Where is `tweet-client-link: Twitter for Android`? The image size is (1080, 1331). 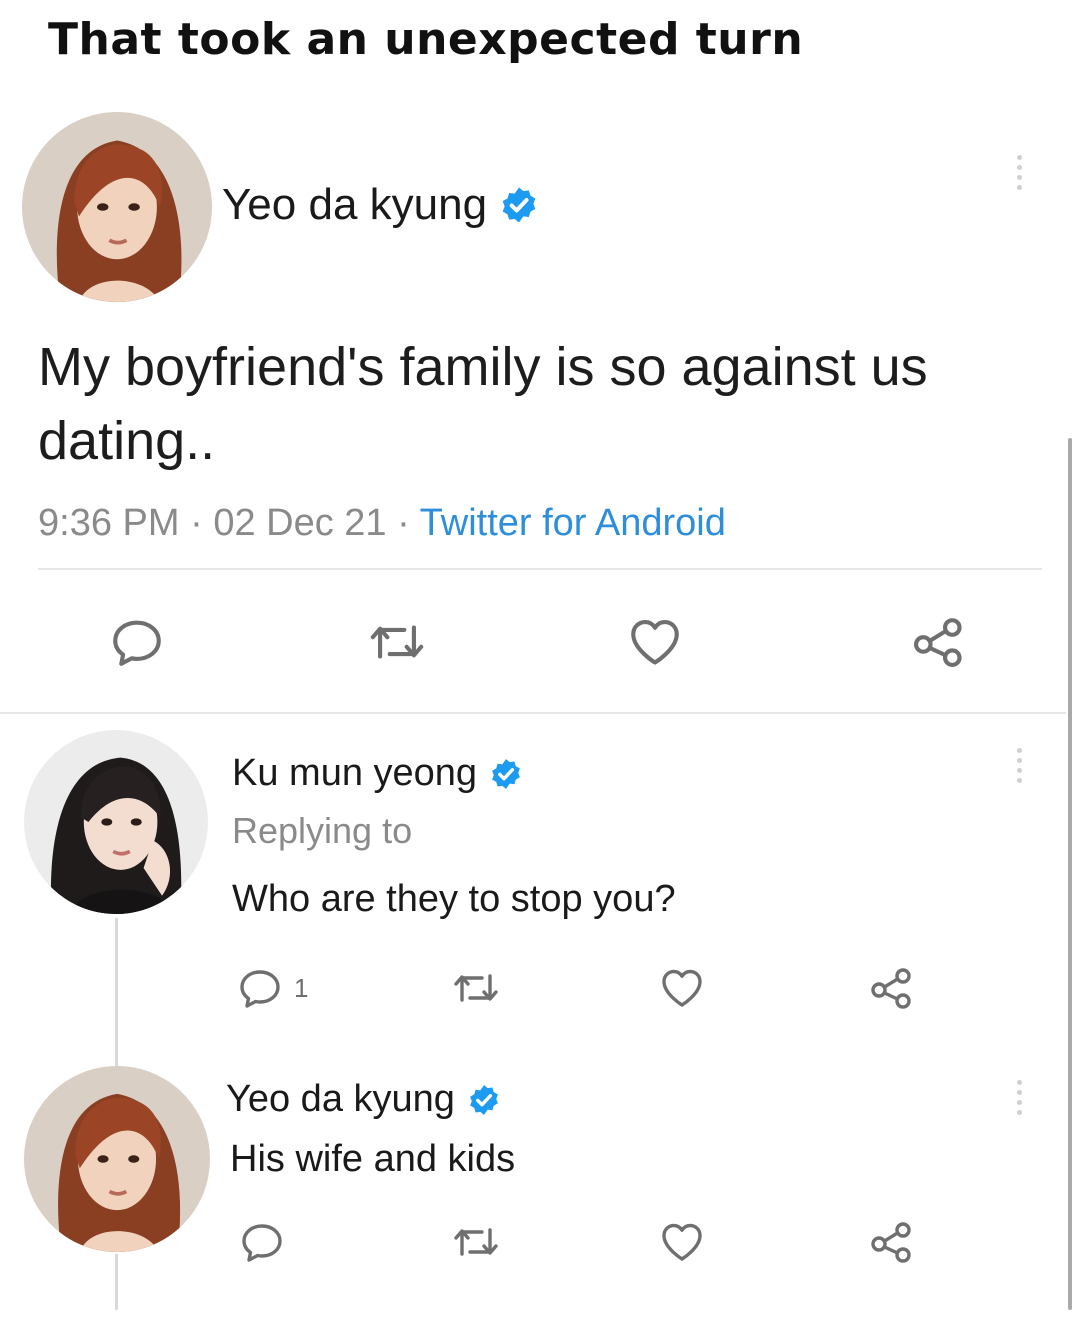 tweet-client-link: Twitter for Android is located at coordinates (573, 523).